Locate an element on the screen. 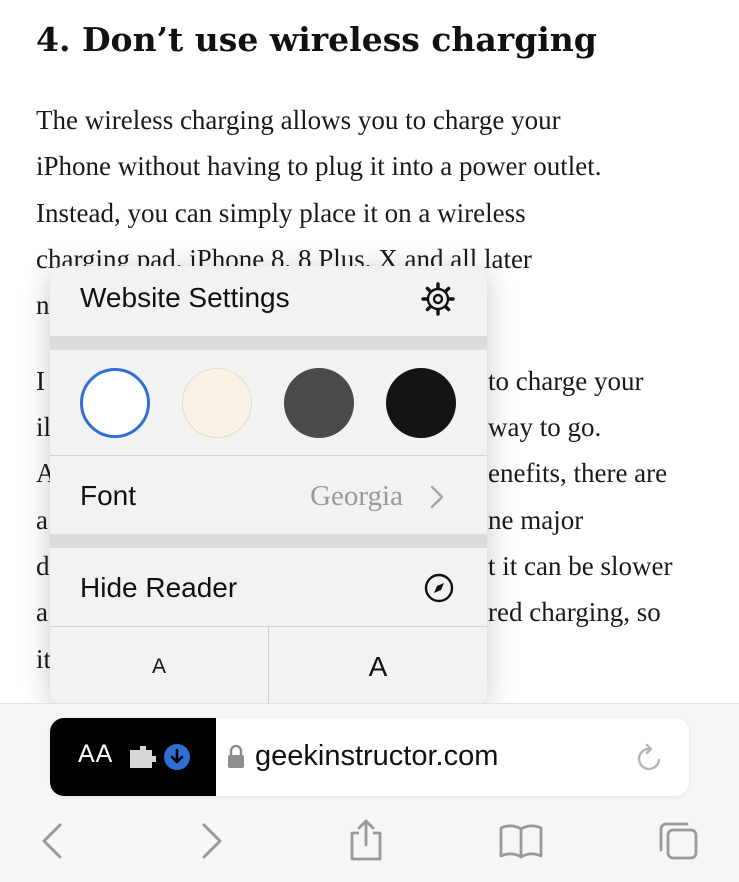  article-line: to charge your is located at coordinates (566, 381).